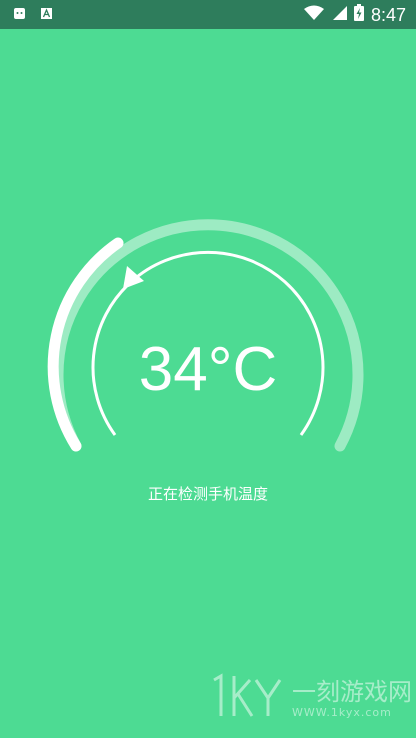 This screenshot has width=416, height=738. I want to click on temperature-value: 34°C, so click(208, 369).